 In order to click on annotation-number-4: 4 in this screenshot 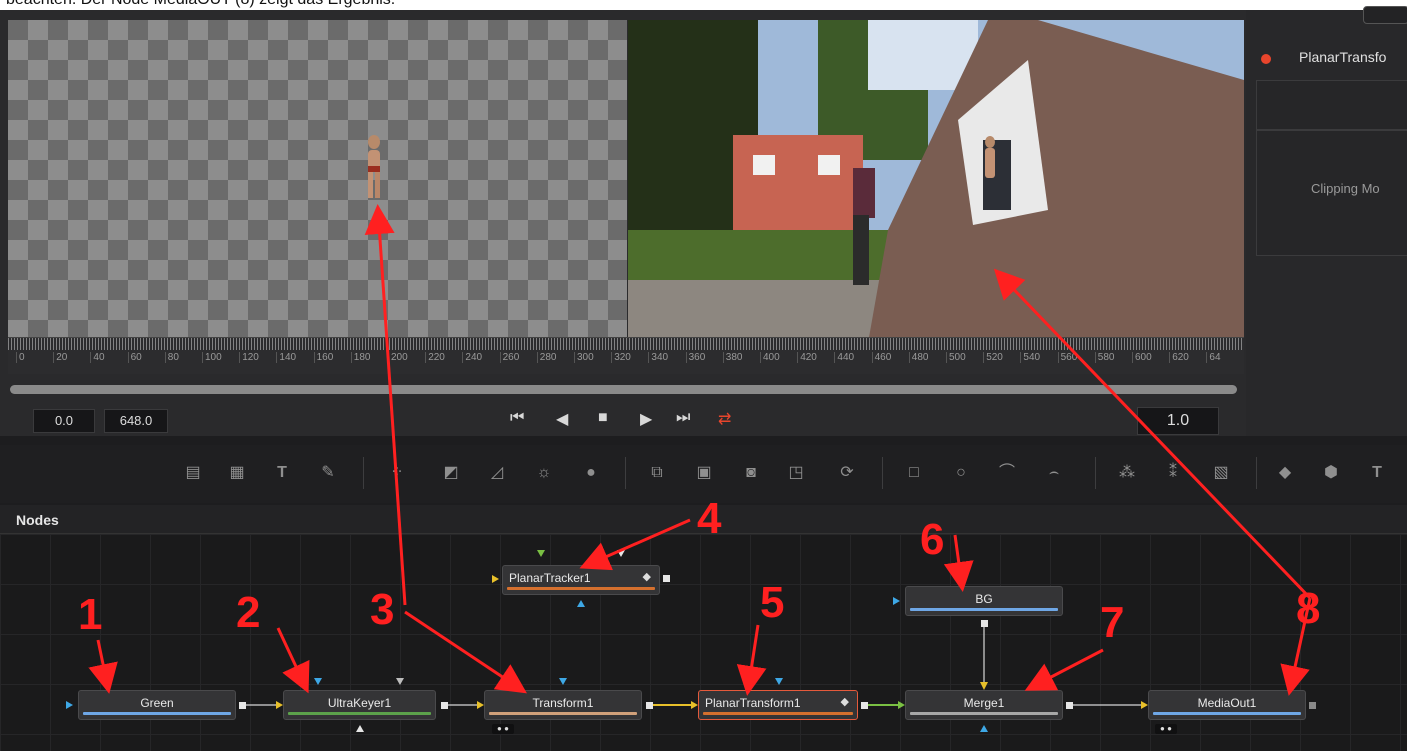, I will do `click(709, 518)`.